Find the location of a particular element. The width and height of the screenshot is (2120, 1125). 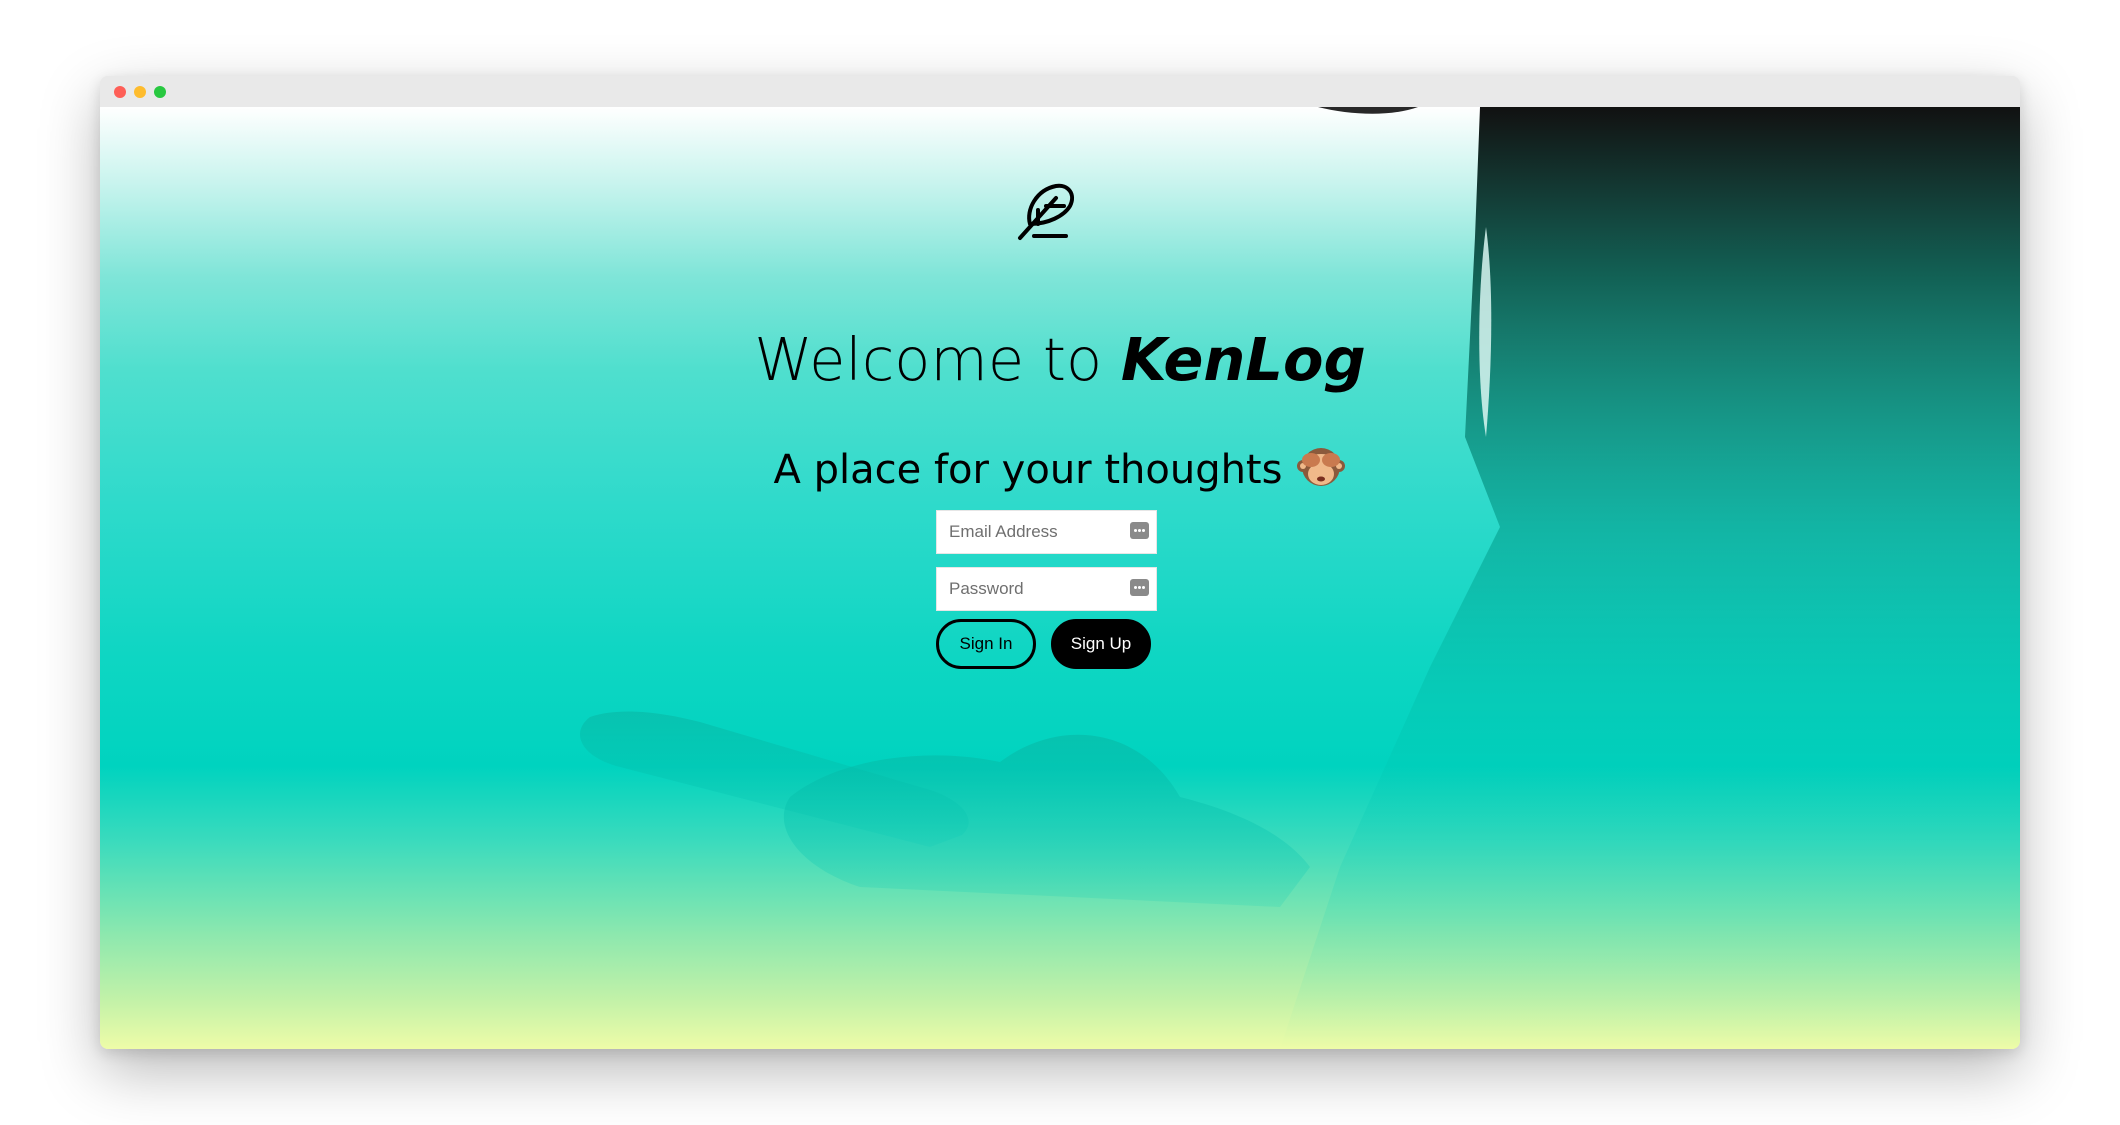

page-title: Welcome to KenLog is located at coordinates (1060, 360).